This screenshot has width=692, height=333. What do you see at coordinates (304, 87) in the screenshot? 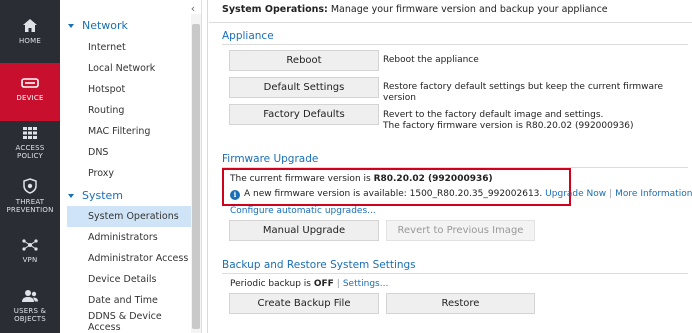
I see `default-settings-button: Default Settings` at bounding box center [304, 87].